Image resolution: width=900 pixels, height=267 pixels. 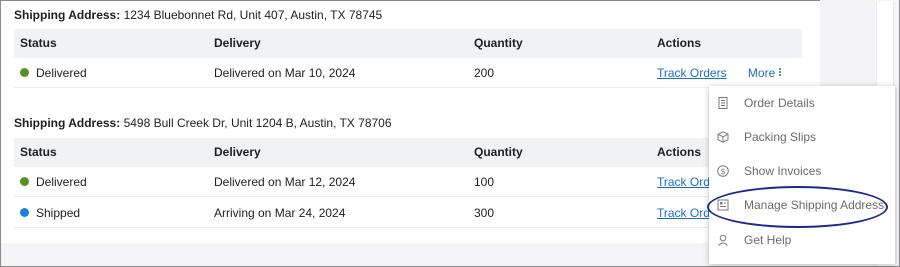 I want to click on track-orders-link: Track Orders, so click(x=692, y=73).